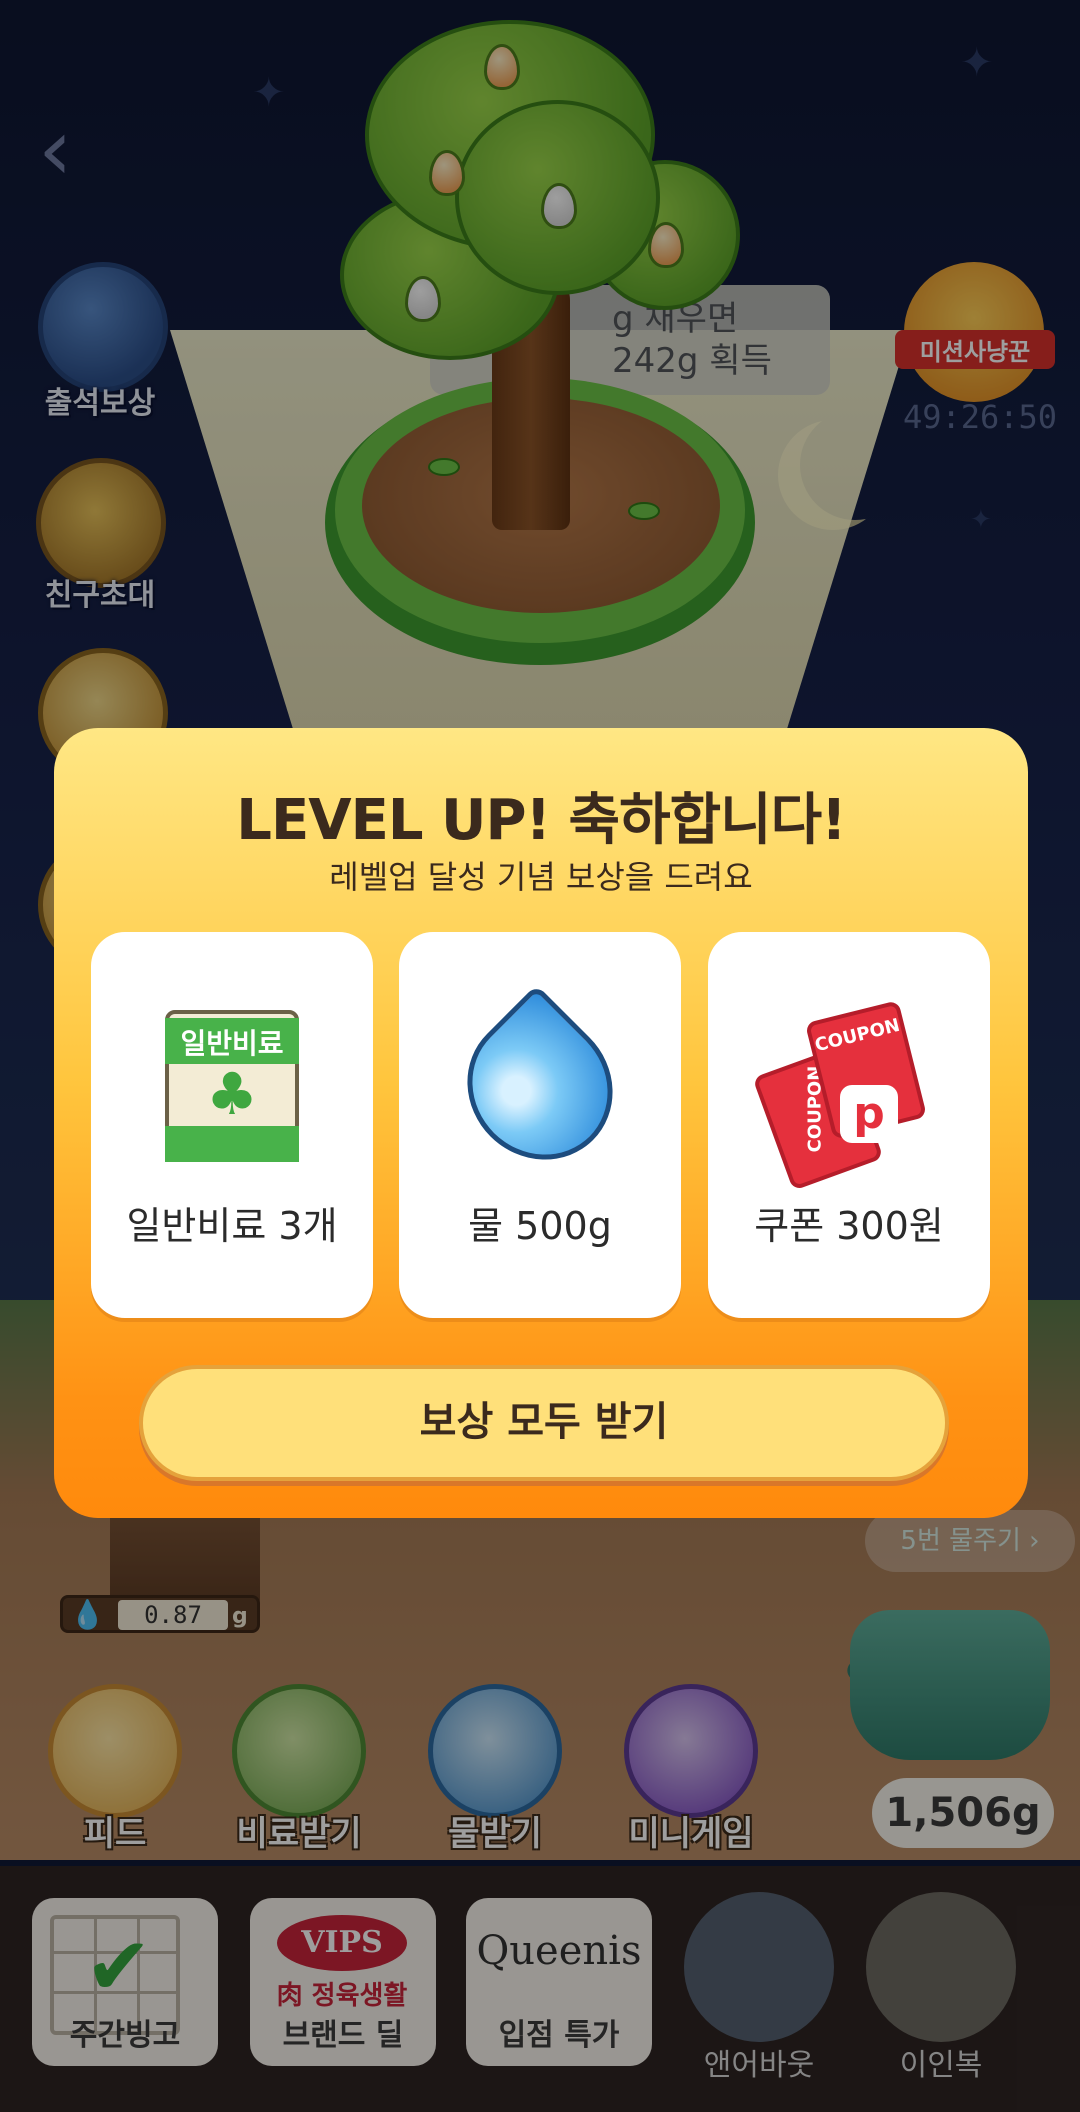 Image resolution: width=1080 pixels, height=2112 pixels. What do you see at coordinates (540, 1226) in the screenshot?
I see `reward-water-label: 물 500g` at bounding box center [540, 1226].